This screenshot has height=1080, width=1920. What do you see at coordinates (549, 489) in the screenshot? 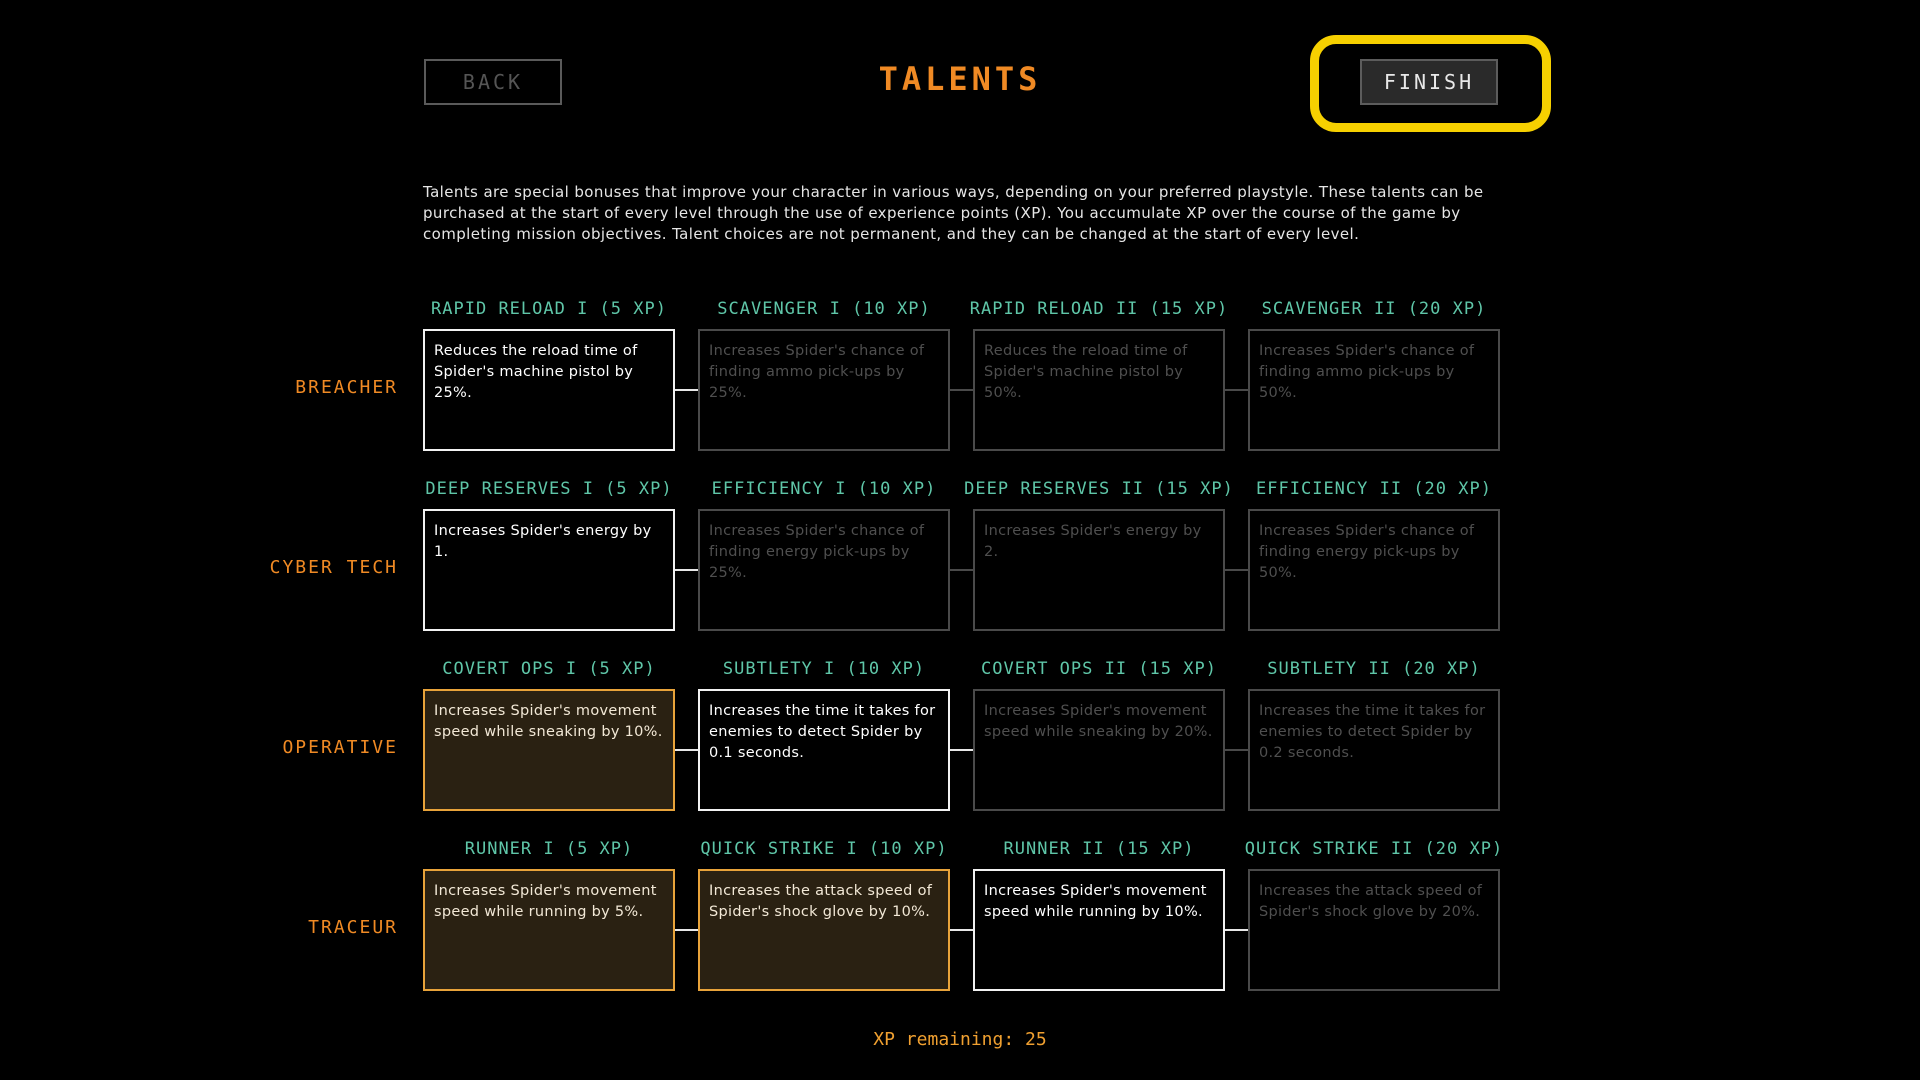
I see `talent-title: DEEP RESERVES I (5 XP)` at bounding box center [549, 489].